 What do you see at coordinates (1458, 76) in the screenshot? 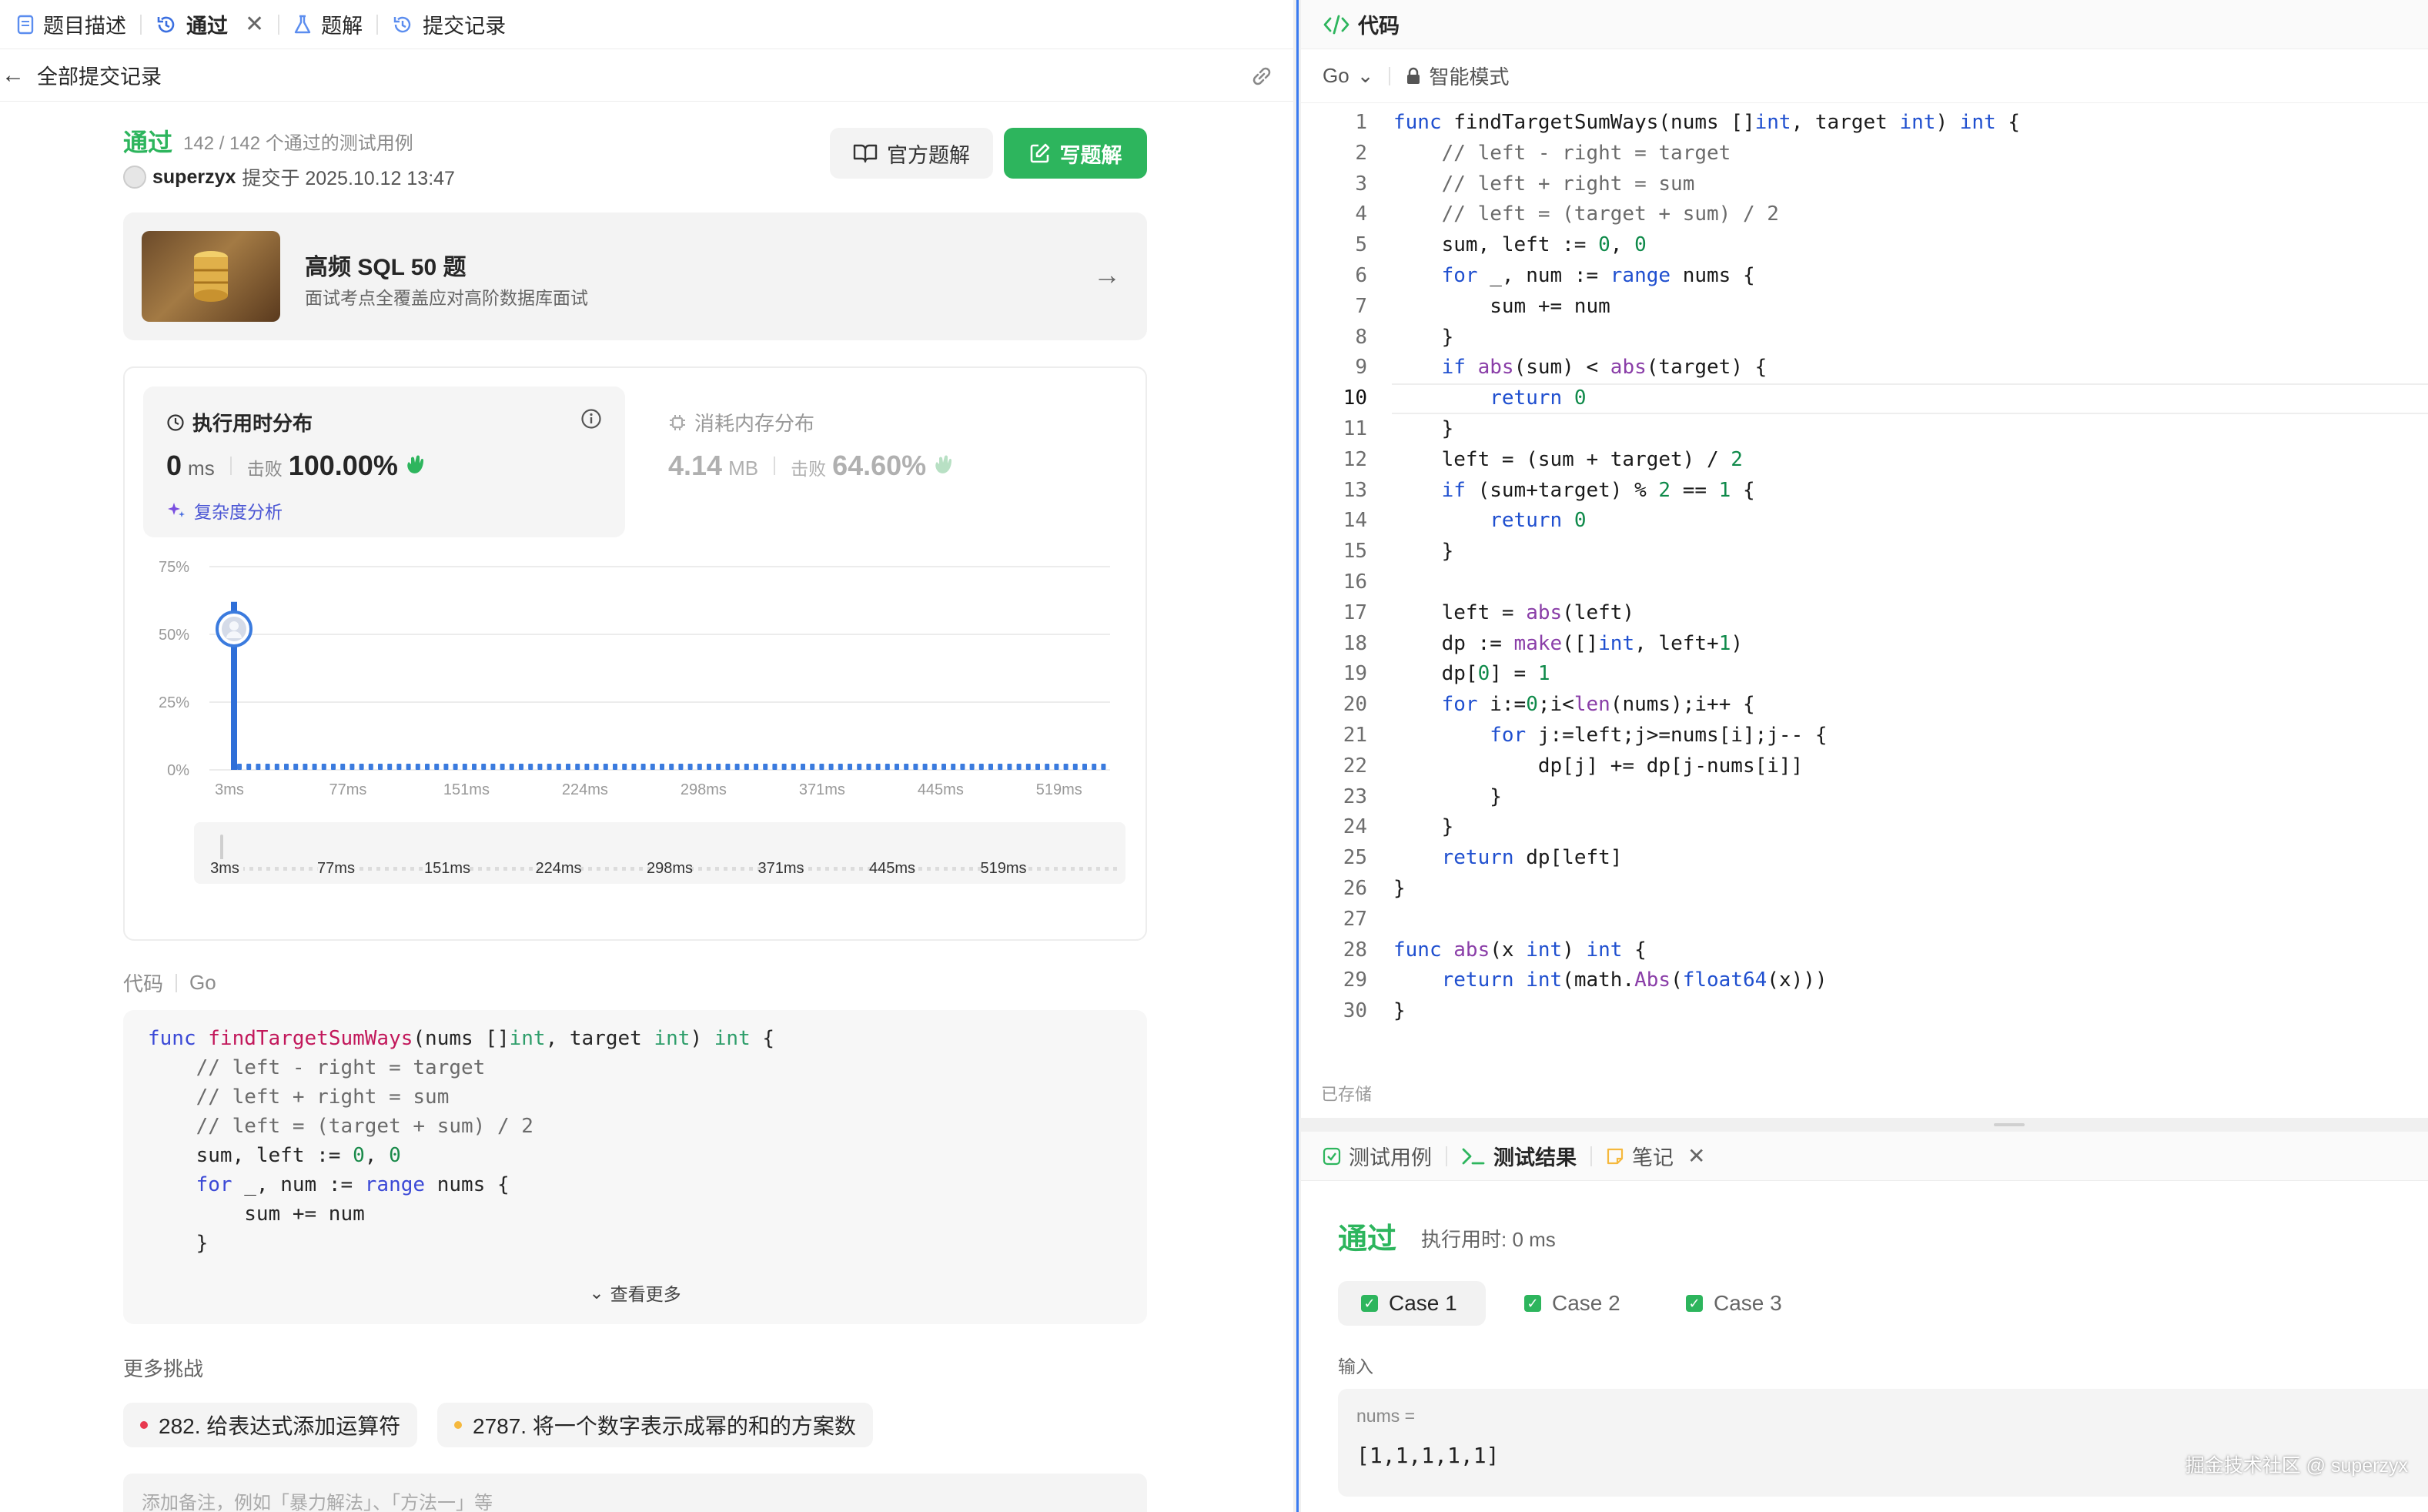
I see `smart-mode-toggle: 智能模式` at bounding box center [1458, 76].